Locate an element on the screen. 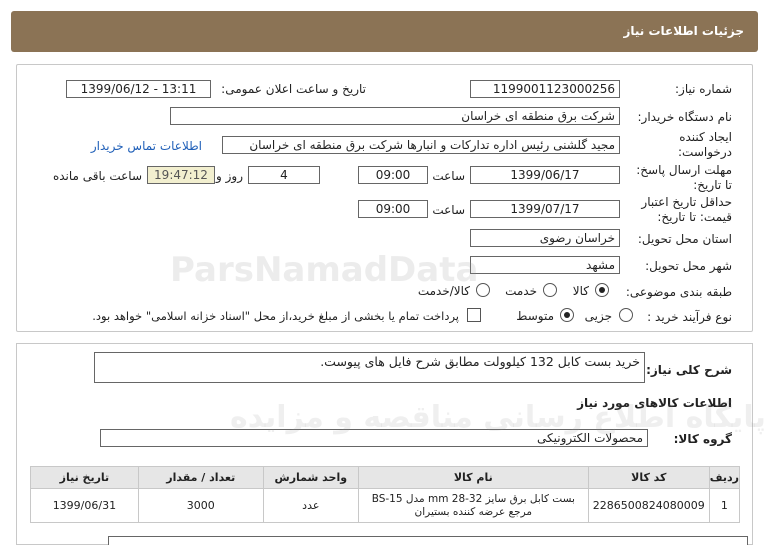  province-field: خراسان رضوی is located at coordinates (545, 238).